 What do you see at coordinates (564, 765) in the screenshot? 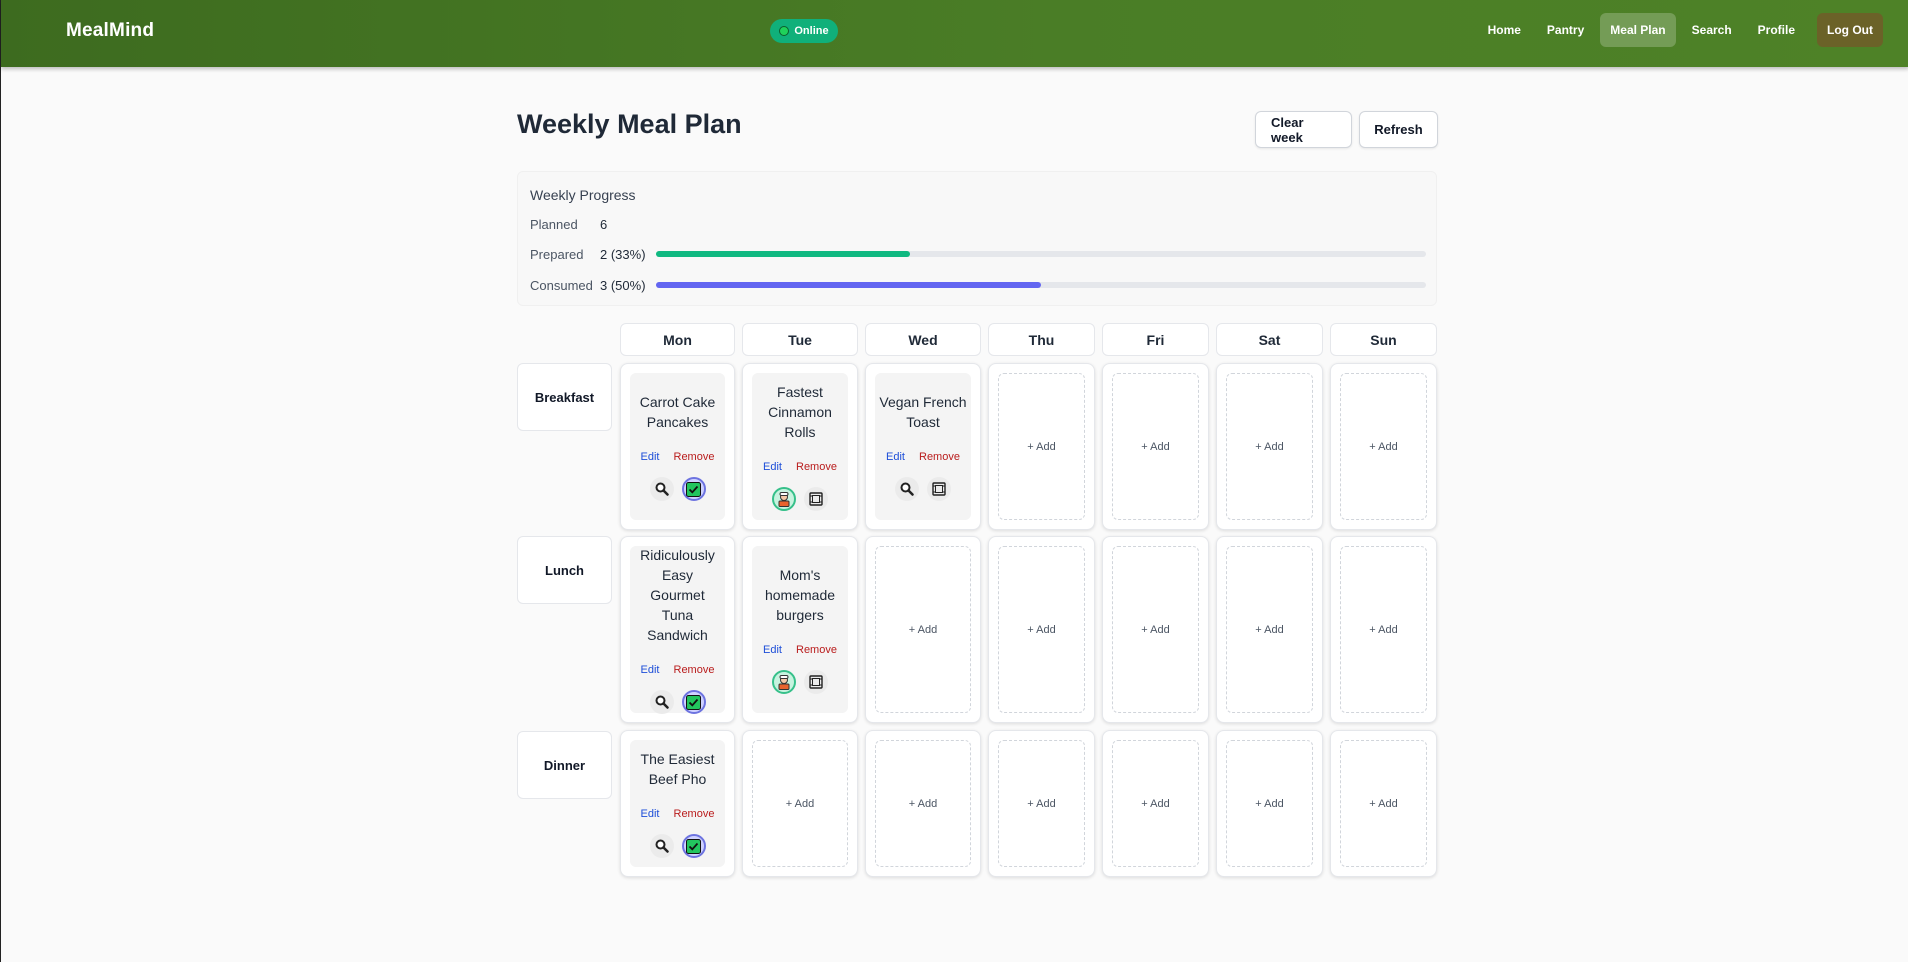
I see `meal-label-dinner: Dinner` at bounding box center [564, 765].